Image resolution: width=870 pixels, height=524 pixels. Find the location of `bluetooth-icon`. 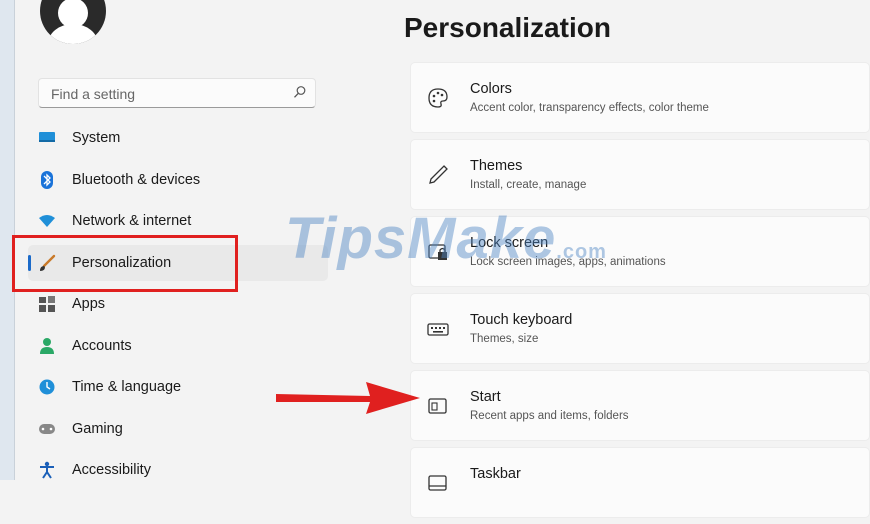

bluetooth-icon is located at coordinates (47, 179).